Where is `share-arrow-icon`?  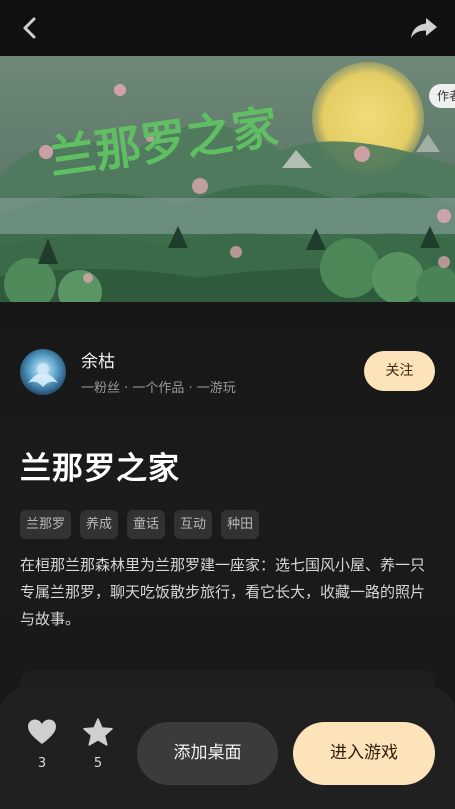 share-arrow-icon is located at coordinates (424, 28).